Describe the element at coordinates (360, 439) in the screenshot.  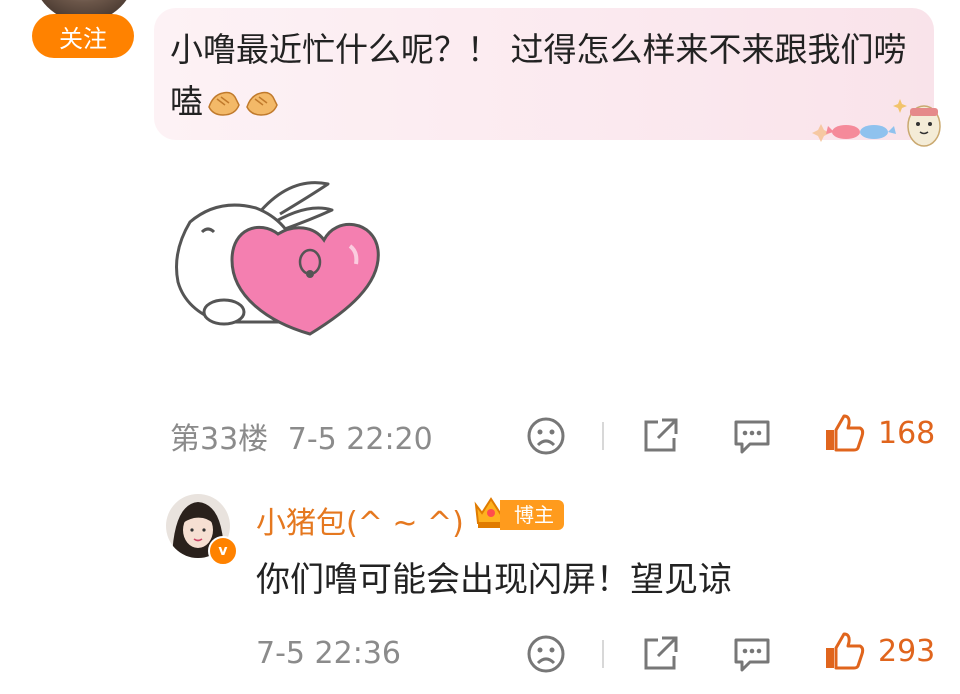
I see `comment-time: 7-5 22:20` at that location.